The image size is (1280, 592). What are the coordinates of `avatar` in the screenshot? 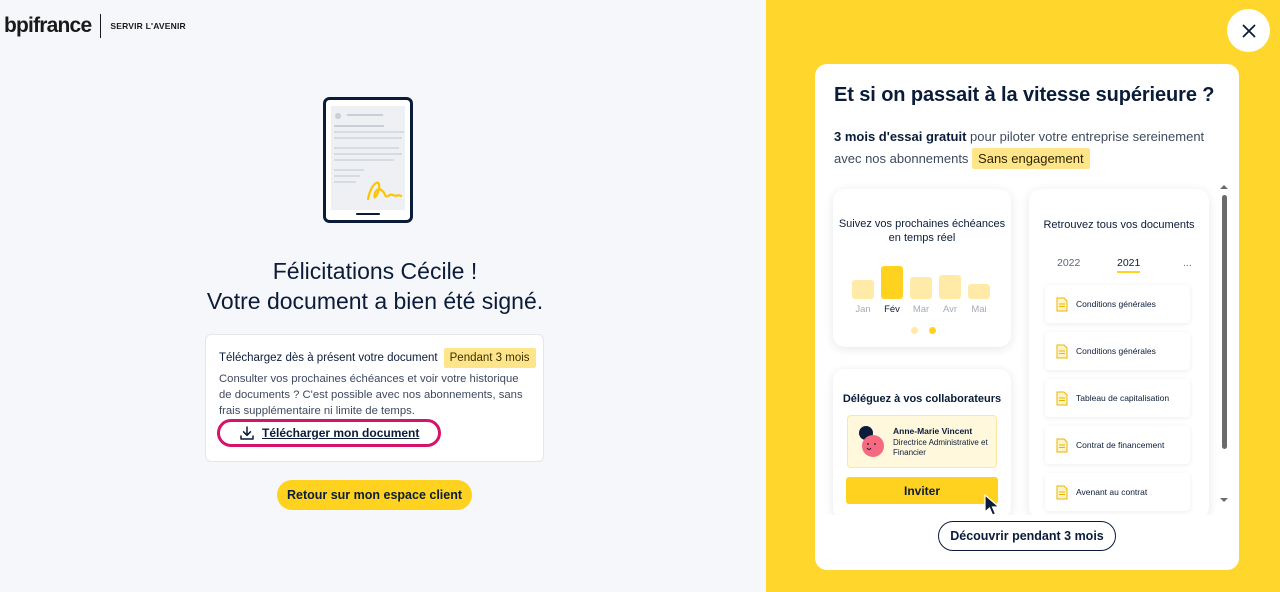 It's located at (871, 441).